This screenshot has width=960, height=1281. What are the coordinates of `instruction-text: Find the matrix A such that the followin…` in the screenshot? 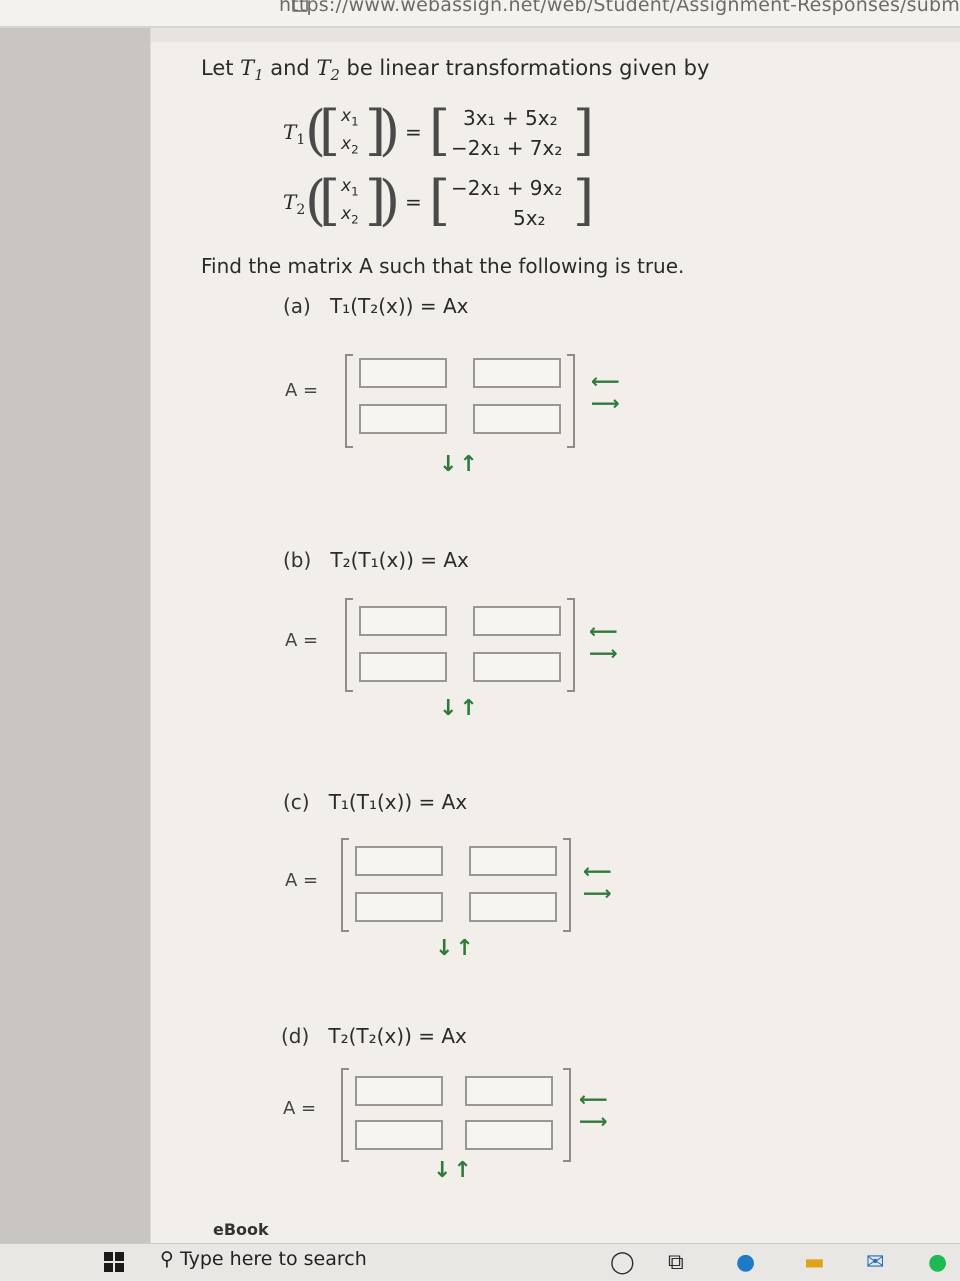 It's located at (443, 266).